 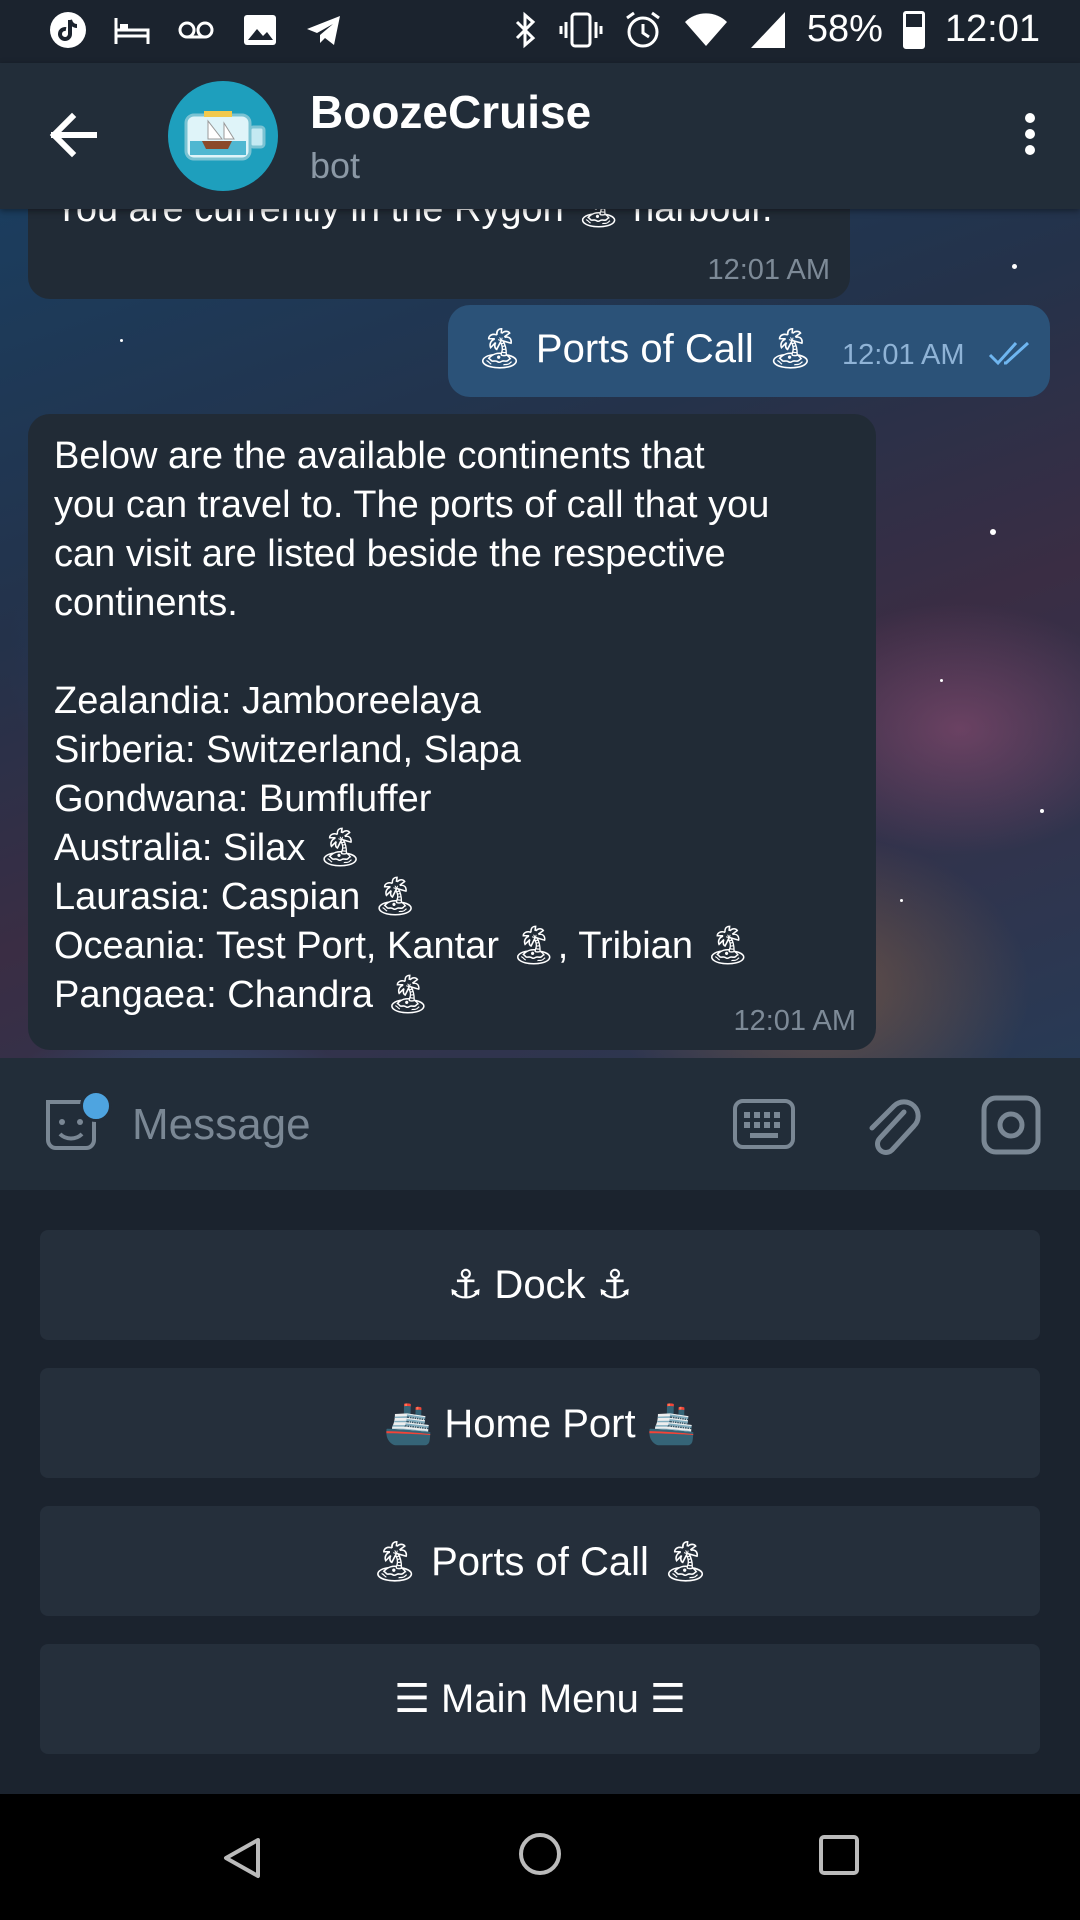 I want to click on bluetooth-icon, so click(x=525, y=29).